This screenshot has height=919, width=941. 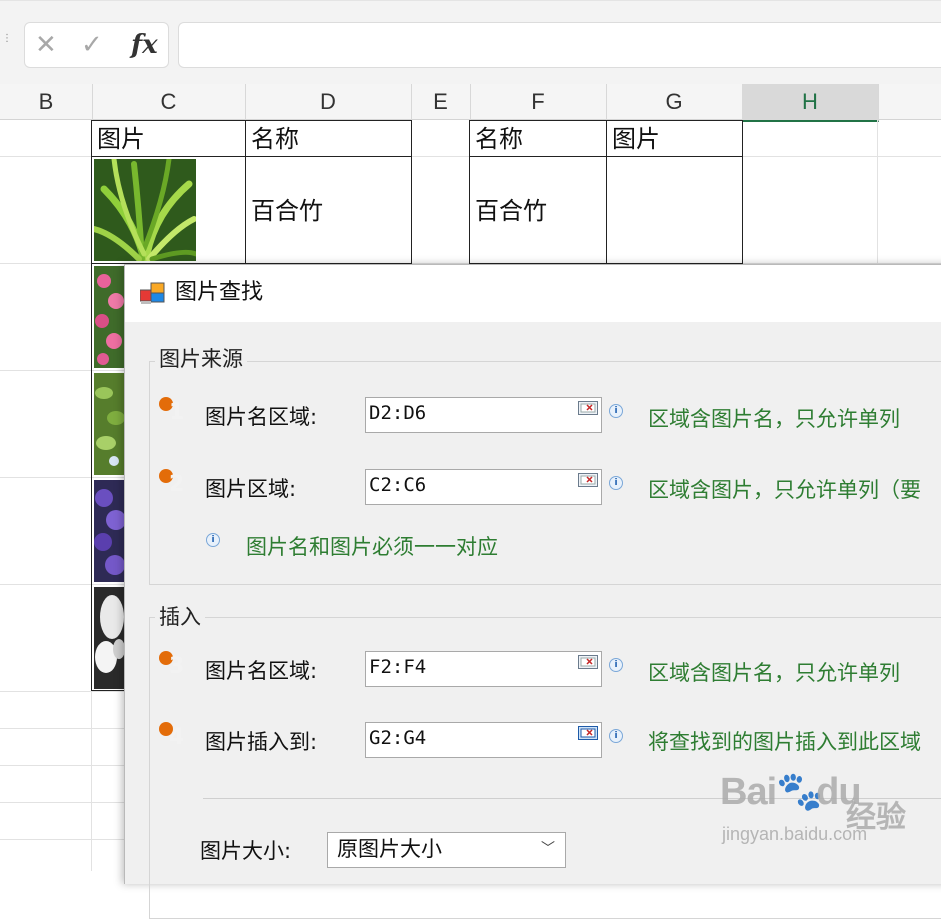 I want to click on cell-c1: 图片, so click(x=168, y=138).